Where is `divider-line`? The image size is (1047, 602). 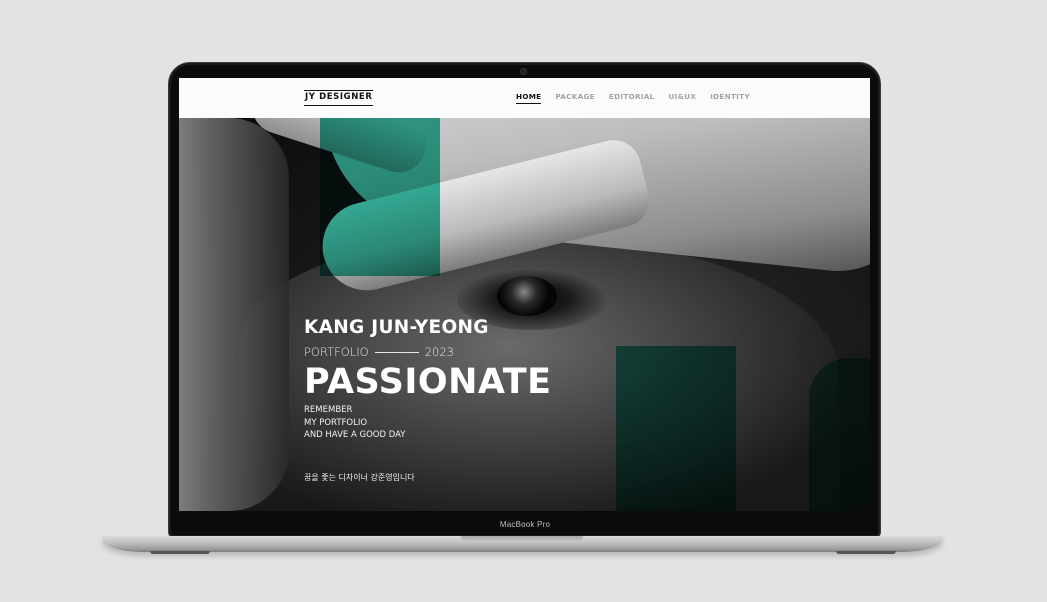 divider-line is located at coordinates (396, 352).